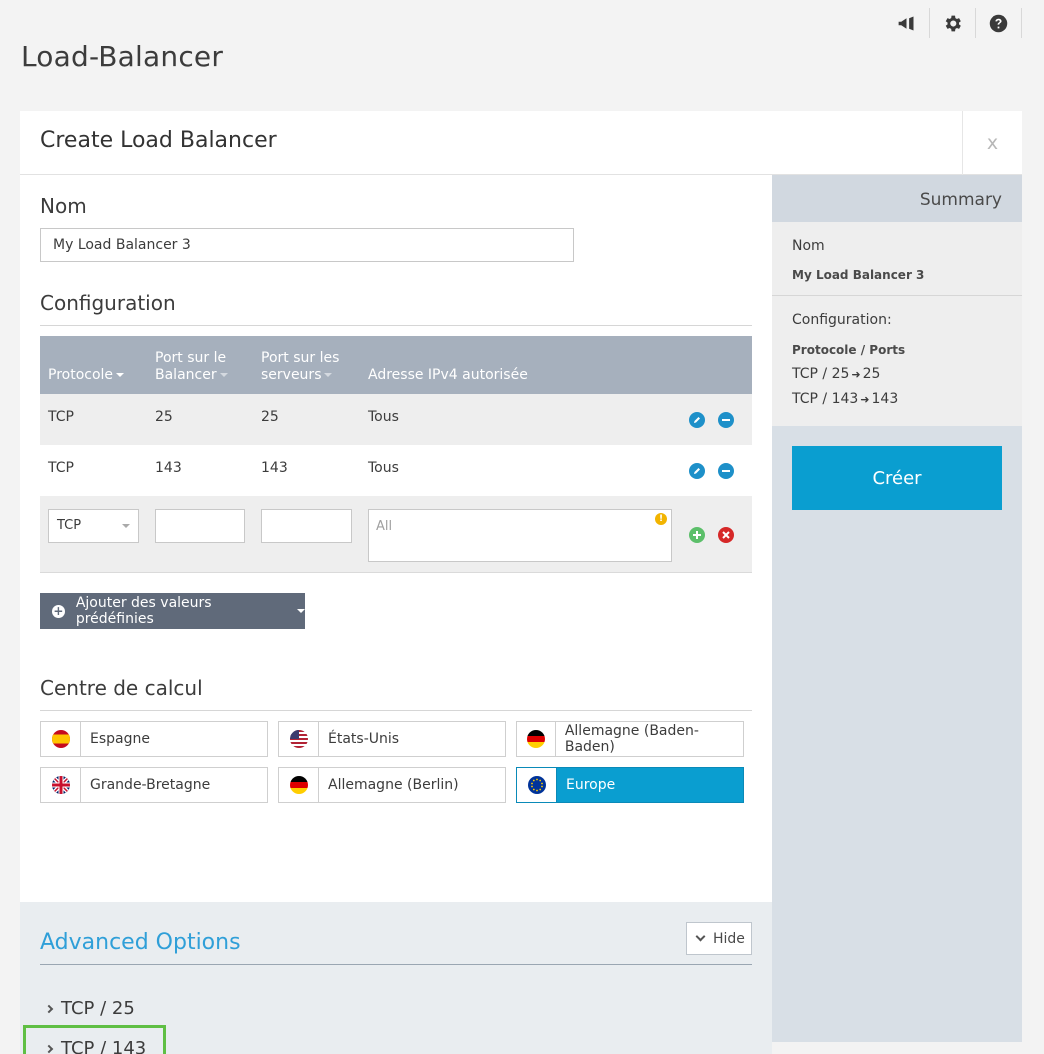 This screenshot has height=1054, width=1044. I want to click on summary-ports-label: Protocole / Ports, so click(849, 350).